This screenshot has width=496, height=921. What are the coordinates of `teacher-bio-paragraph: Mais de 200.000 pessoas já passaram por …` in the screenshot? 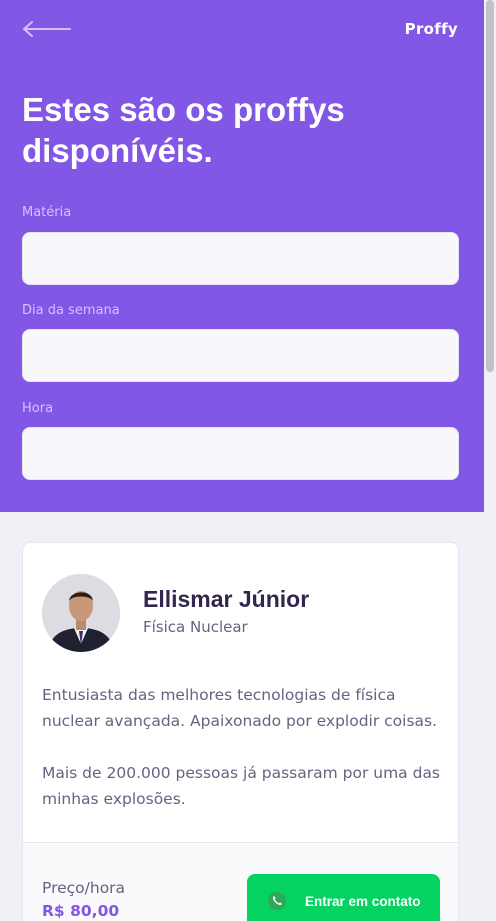 It's located at (241, 786).